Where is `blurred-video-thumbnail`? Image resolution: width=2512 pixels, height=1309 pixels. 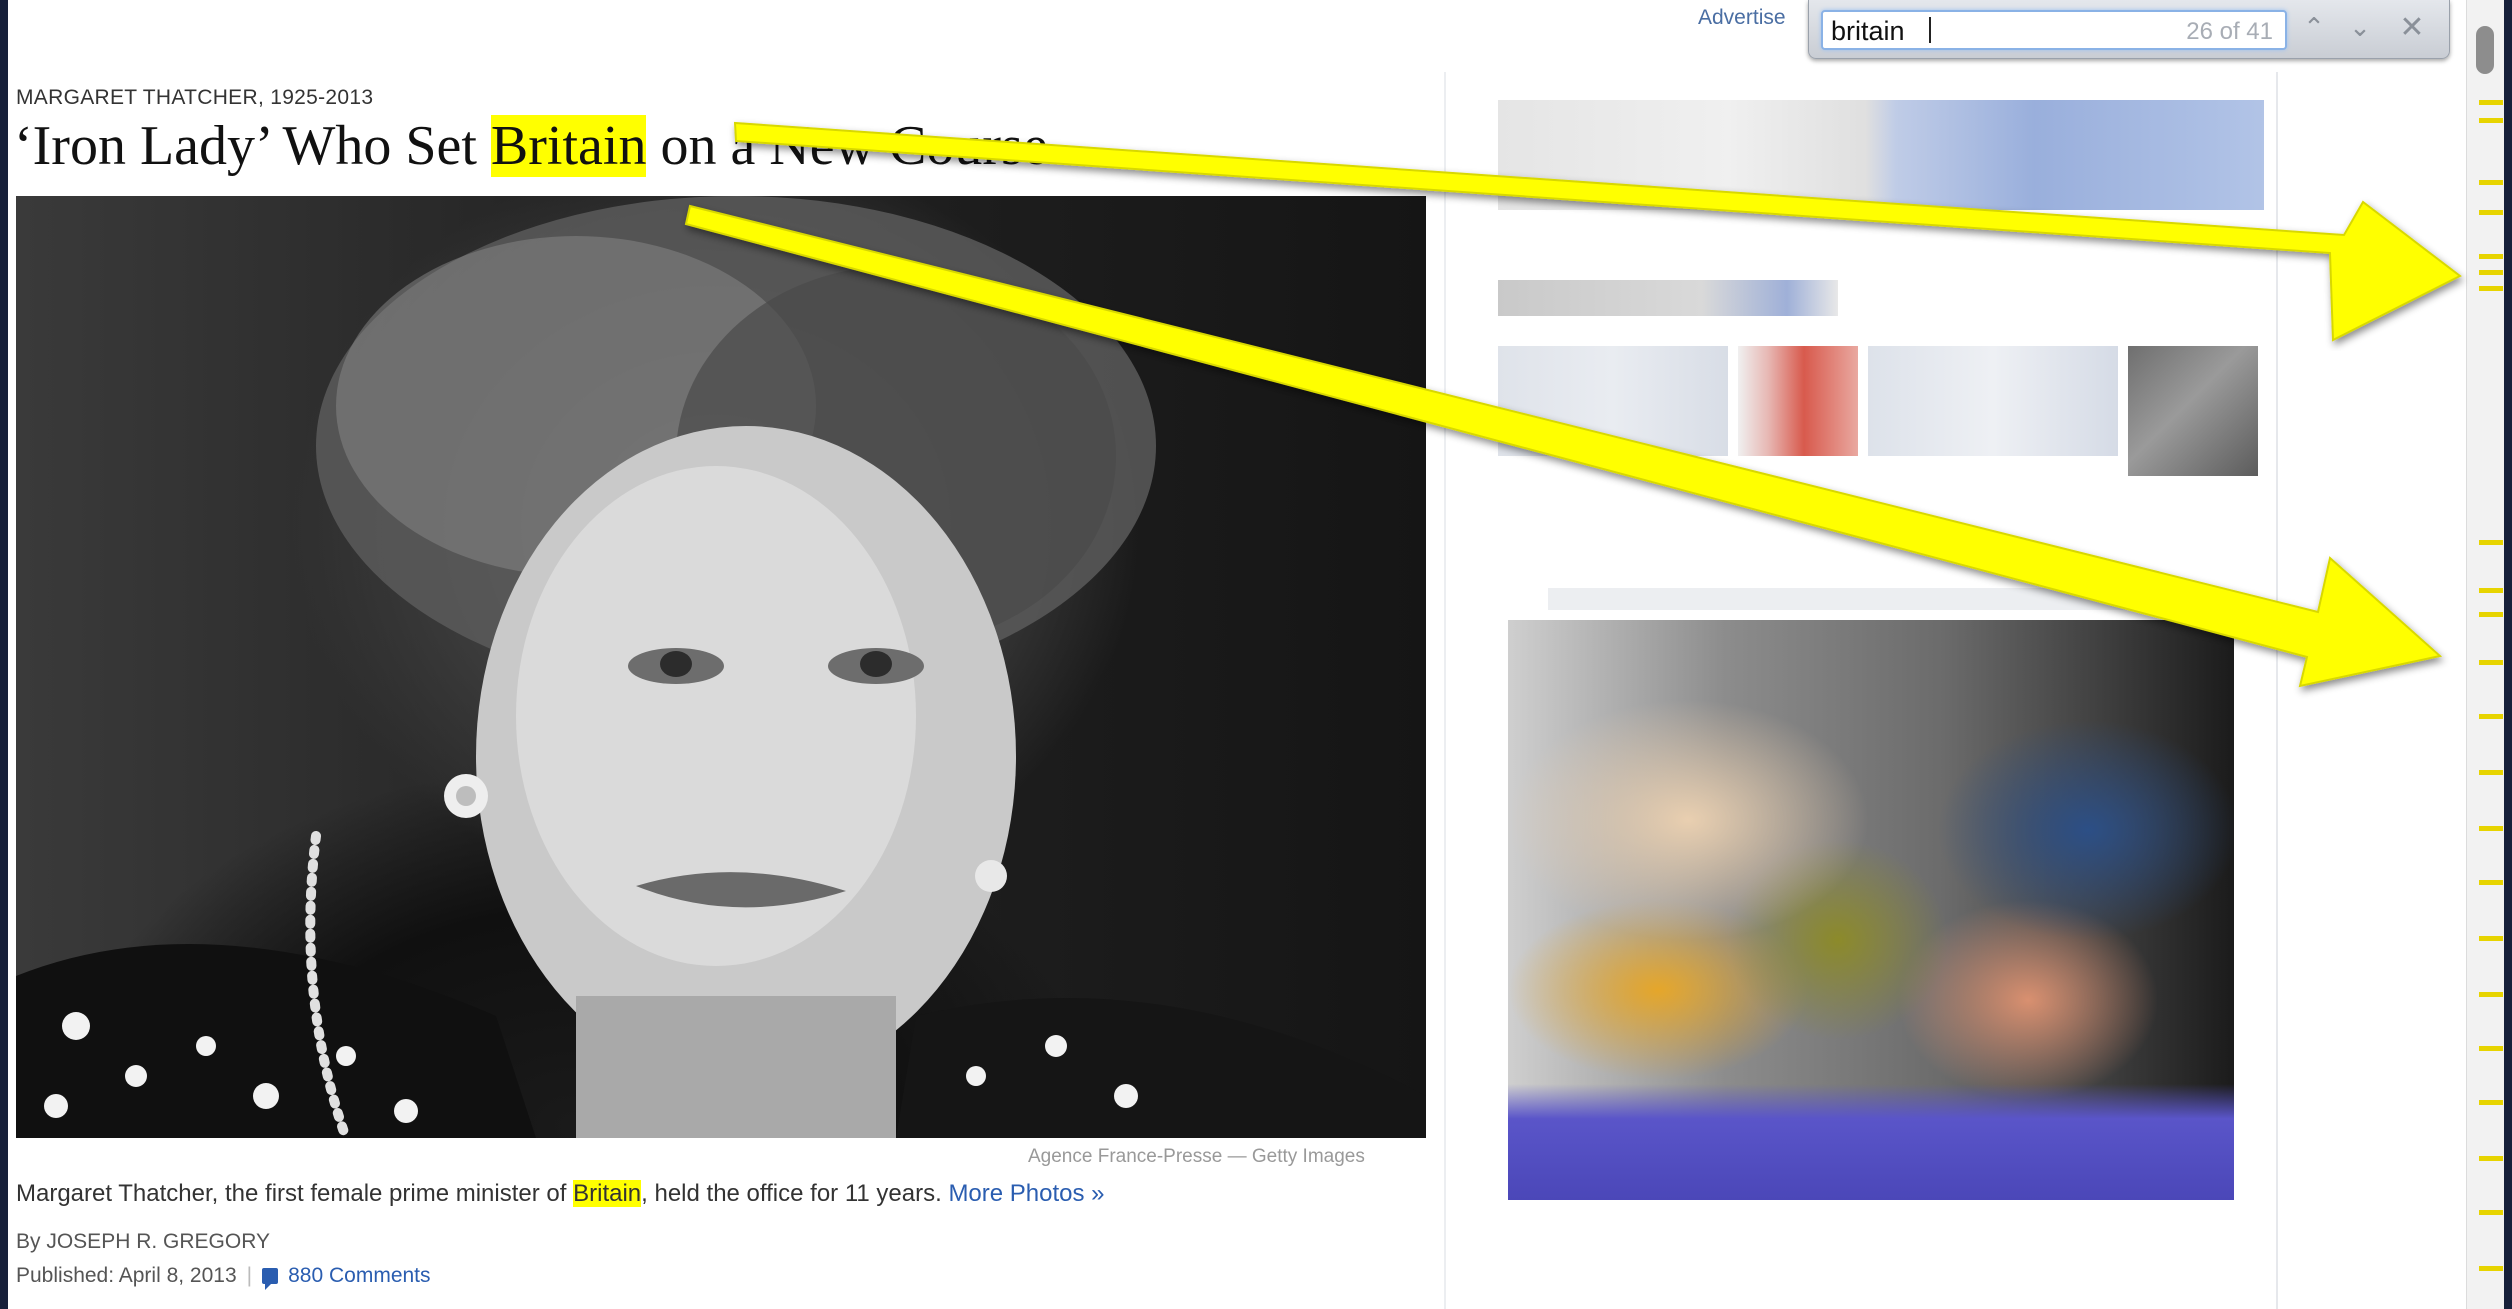 blurred-video-thumbnail is located at coordinates (1871, 910).